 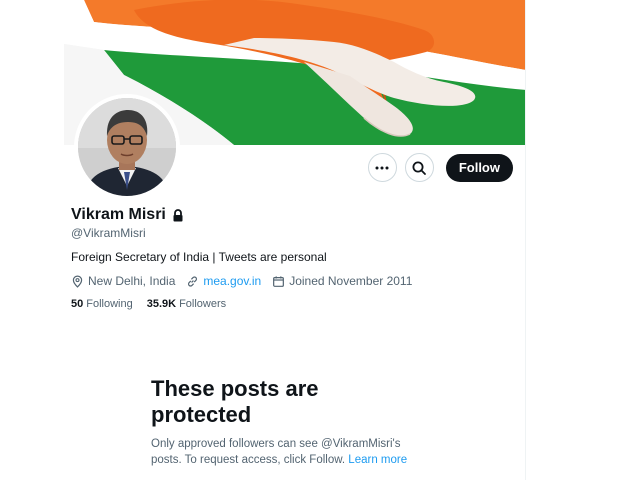 I want to click on website-item: mea.gov.in, so click(x=223, y=281).